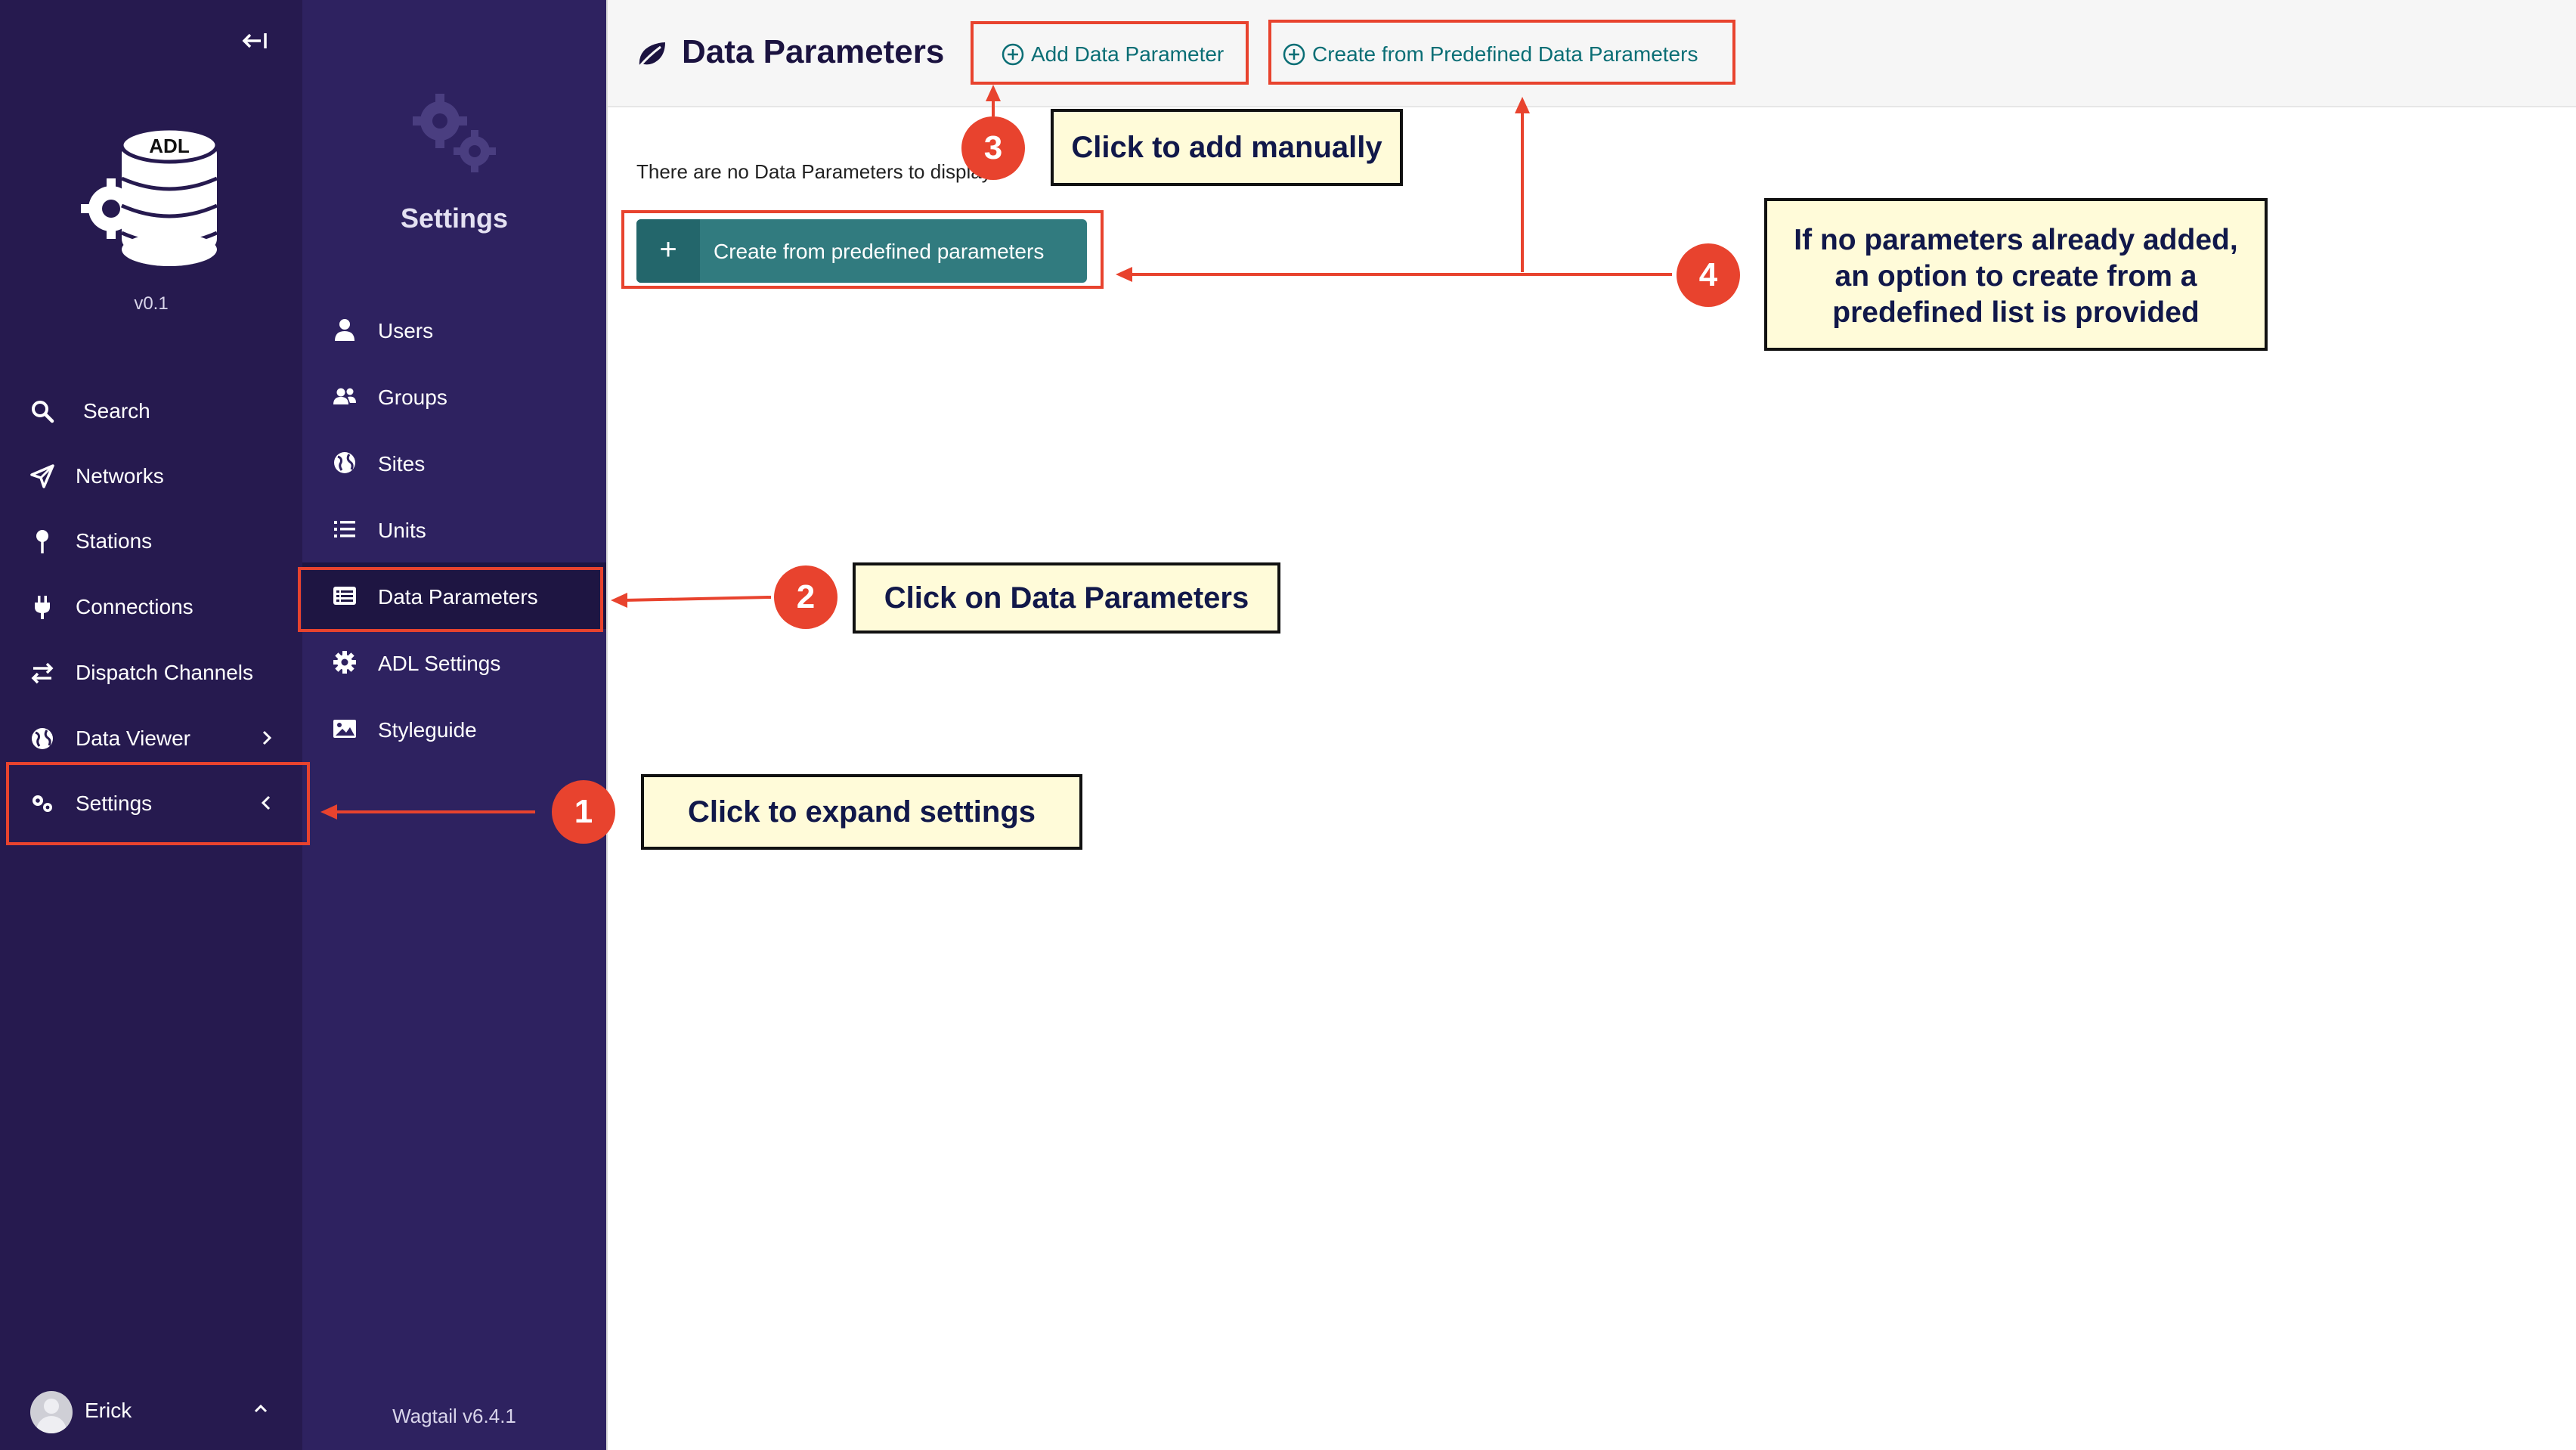 This screenshot has width=2576, height=1450. I want to click on step-badge-4: 4, so click(1708, 275).